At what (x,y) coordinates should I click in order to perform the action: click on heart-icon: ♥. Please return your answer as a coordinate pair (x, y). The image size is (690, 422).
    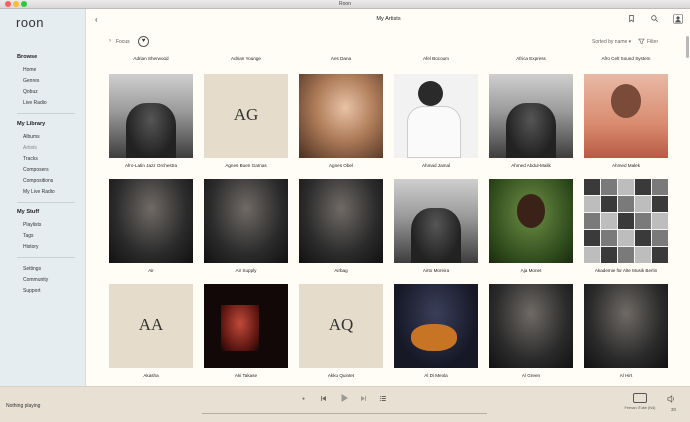
    Looking at the image, I should click on (143, 41).